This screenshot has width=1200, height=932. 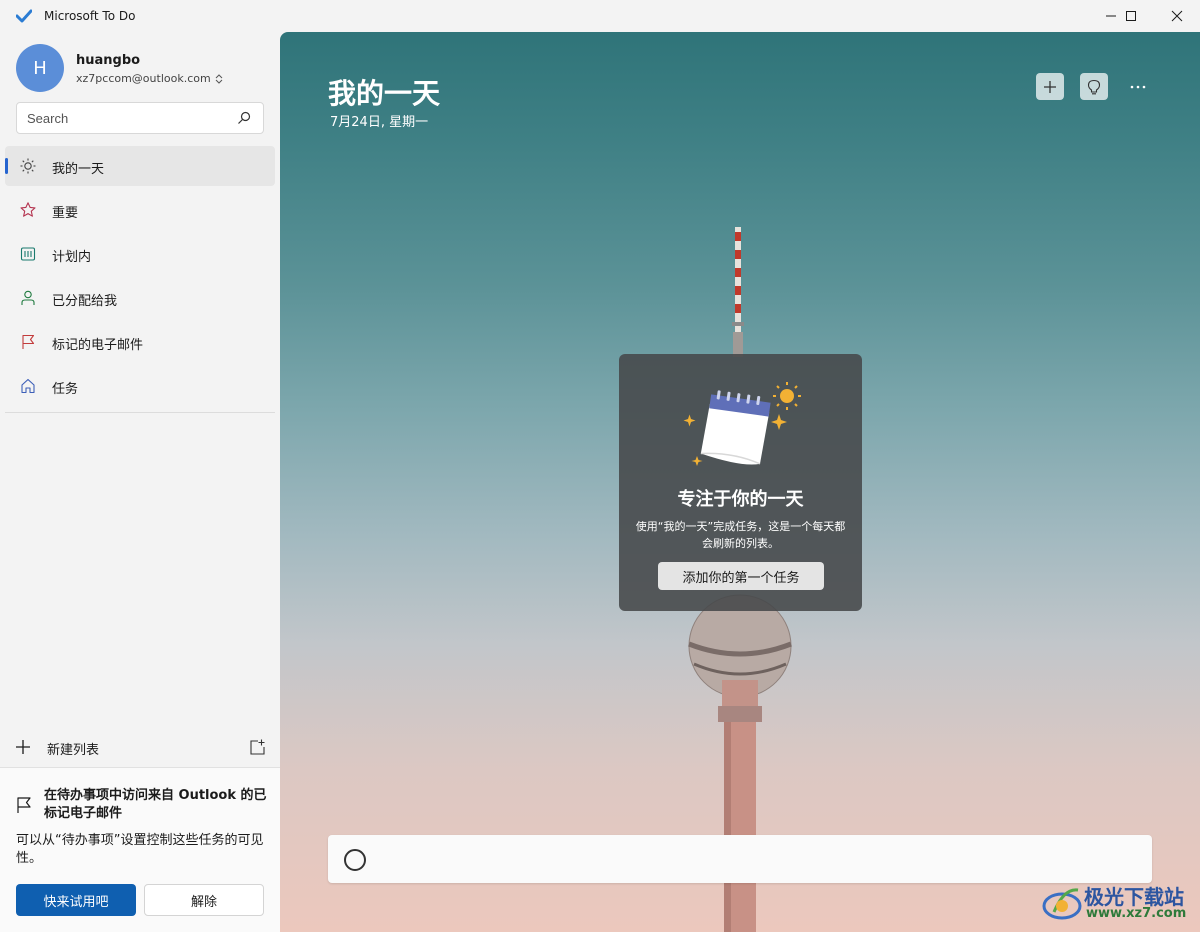 I want to click on add-task-input, so click(x=758, y=859).